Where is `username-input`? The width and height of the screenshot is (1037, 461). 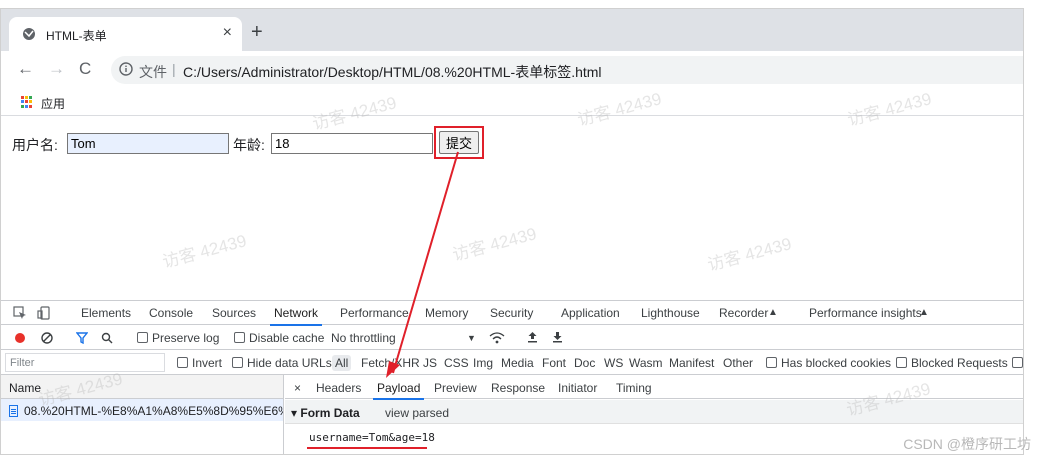 username-input is located at coordinates (148, 143).